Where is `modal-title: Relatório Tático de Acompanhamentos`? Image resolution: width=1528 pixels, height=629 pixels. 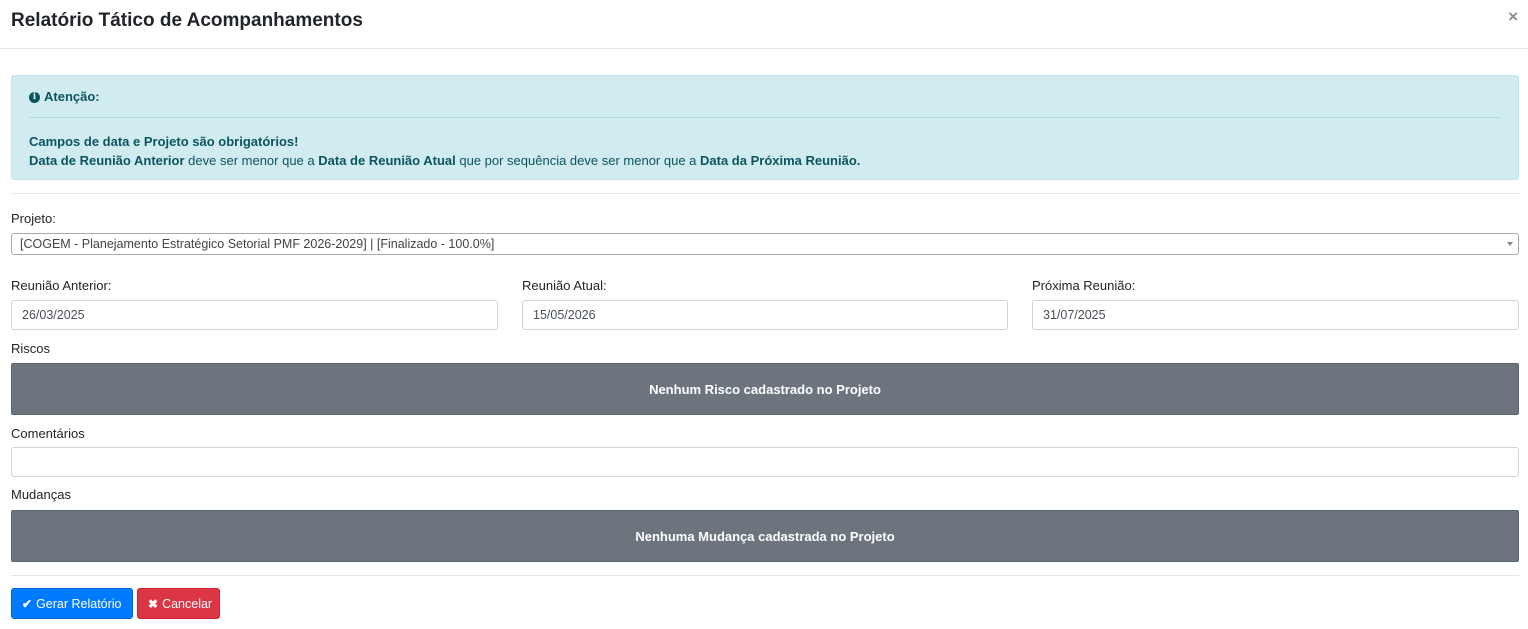
modal-title: Relatório Tático de Acompanhamentos is located at coordinates (187, 20).